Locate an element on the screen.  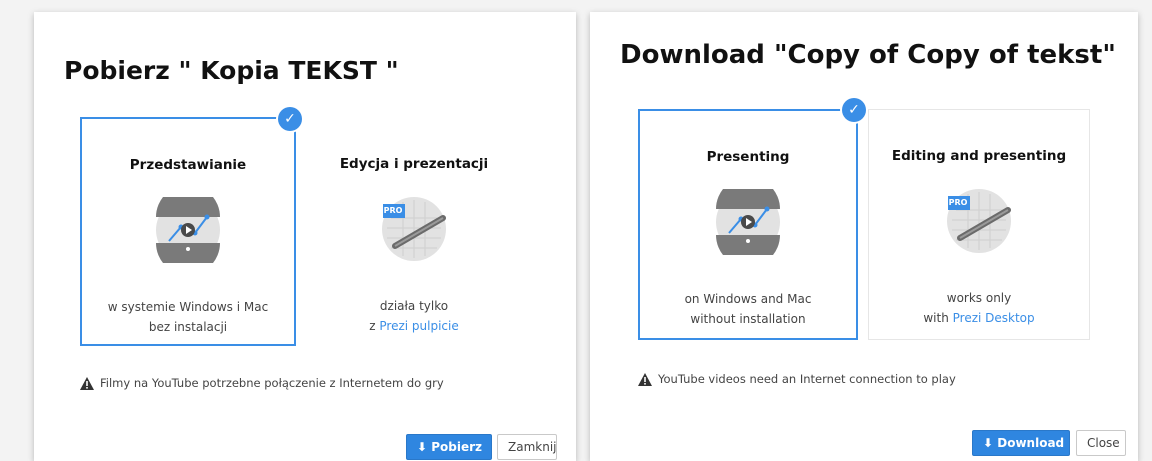
option-title: Editing and presenting is located at coordinates (979, 156).